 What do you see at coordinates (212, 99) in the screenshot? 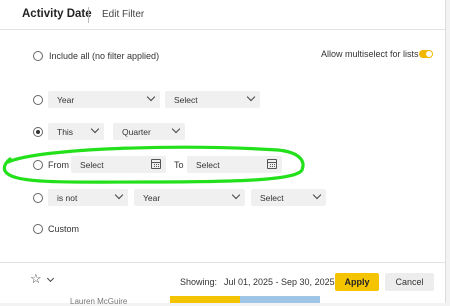
I see `year-value-select: Select` at bounding box center [212, 99].